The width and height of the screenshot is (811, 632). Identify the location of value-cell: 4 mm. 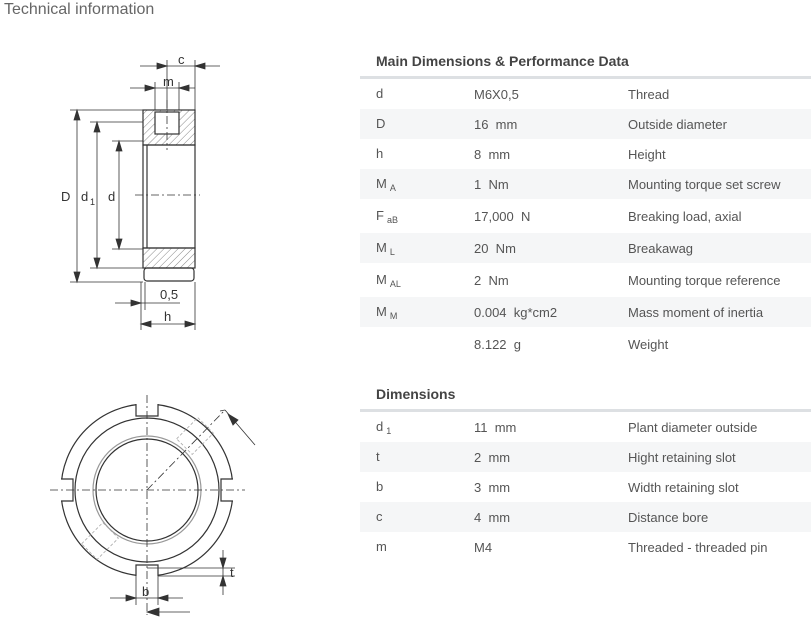
(492, 517).